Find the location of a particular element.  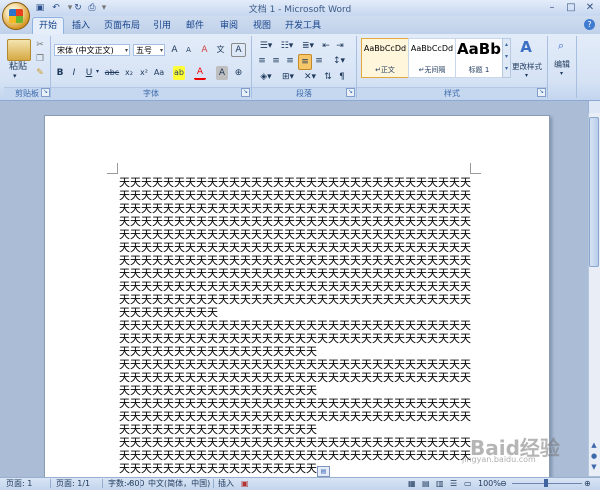

spell-check-icon: ✓ is located at coordinates (129, 483).